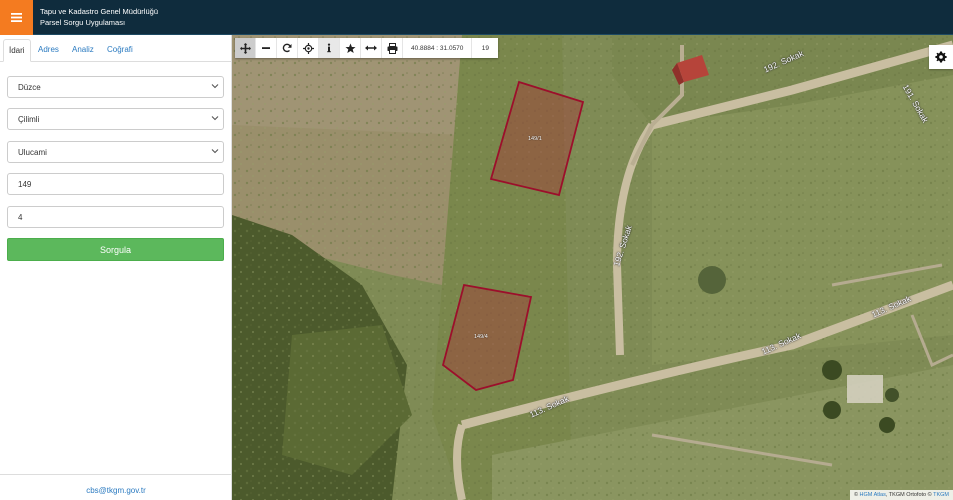 Image resolution: width=953 pixels, height=500 pixels. I want to click on zoom-level: 19, so click(485, 48).